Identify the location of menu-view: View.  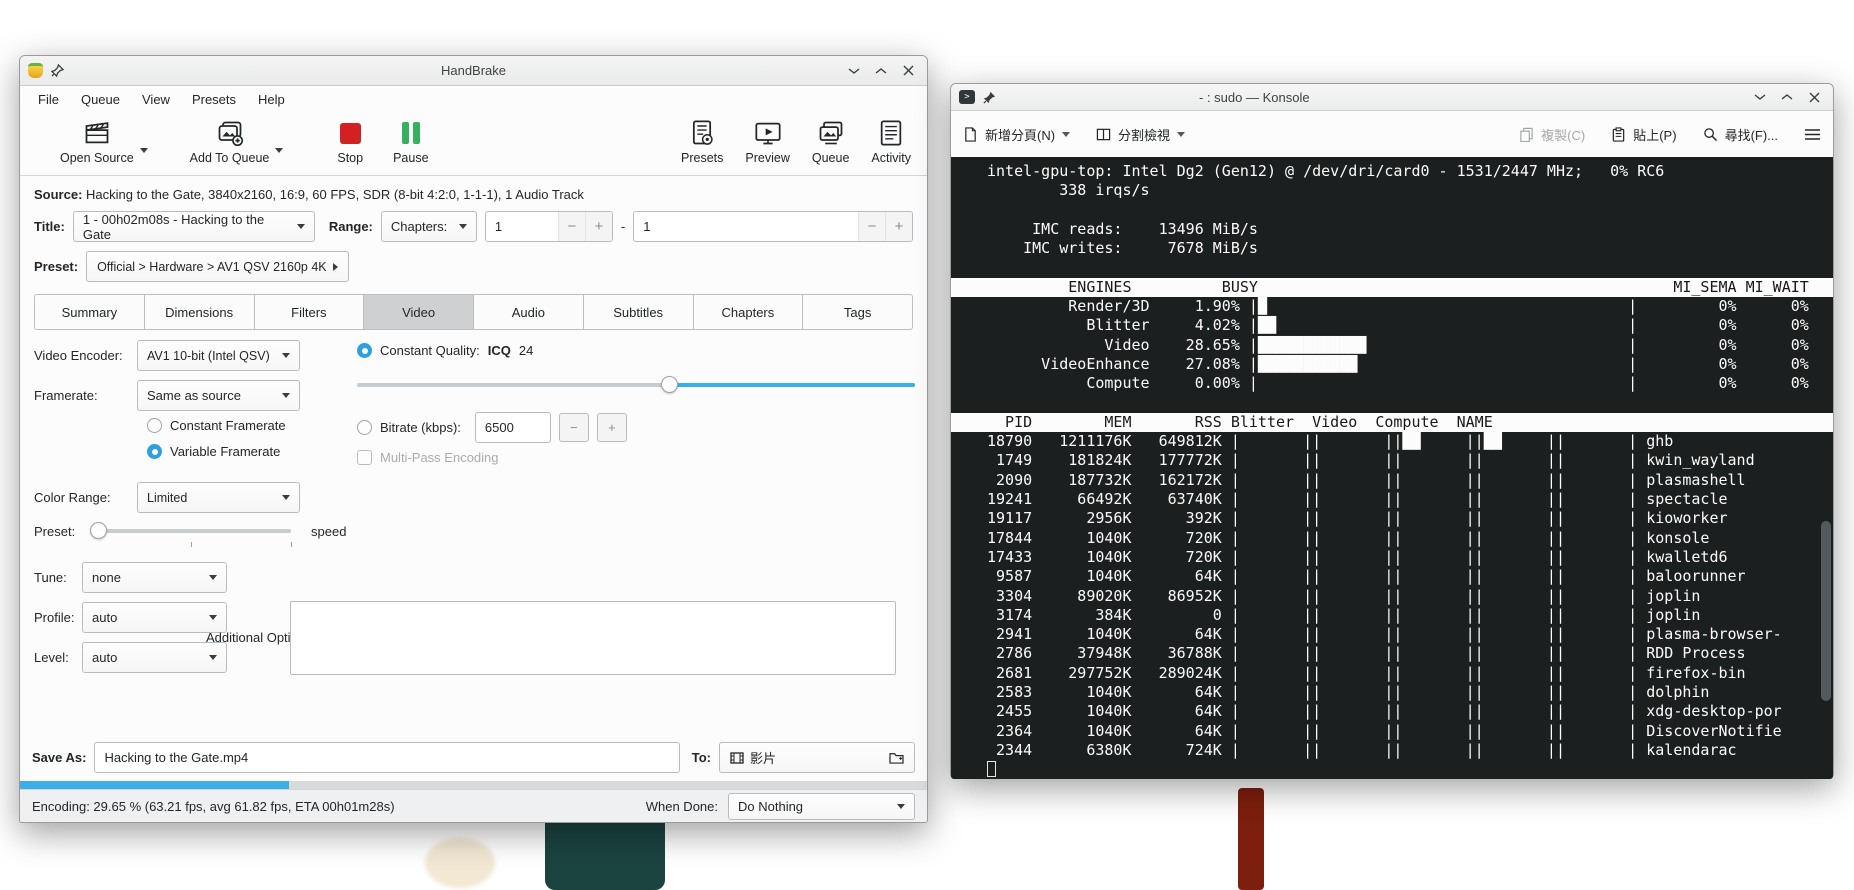
(156, 99).